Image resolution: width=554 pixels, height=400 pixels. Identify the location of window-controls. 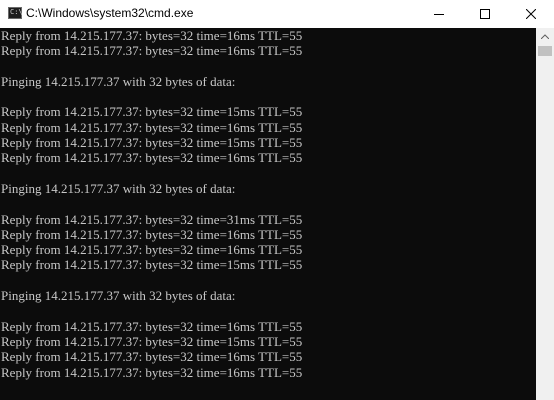
(485, 14).